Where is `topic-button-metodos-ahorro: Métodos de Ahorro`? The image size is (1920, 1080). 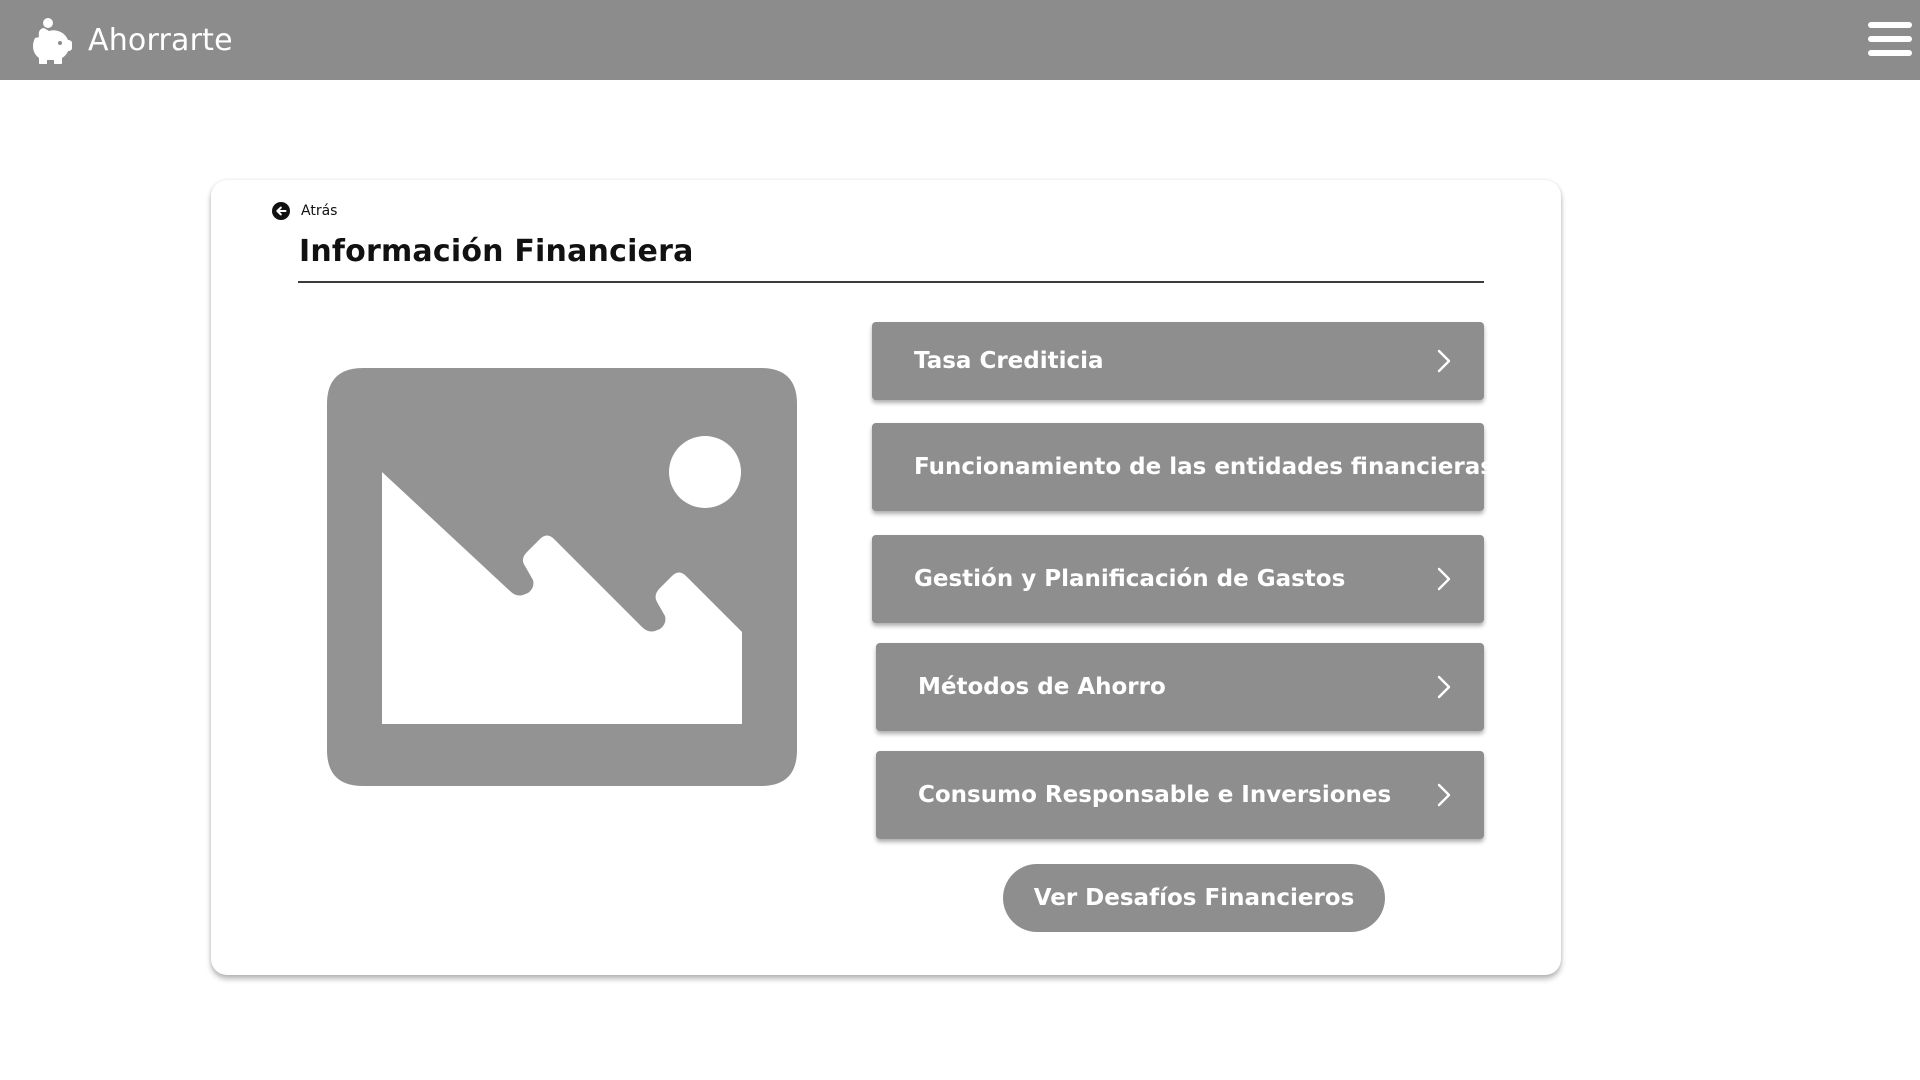 topic-button-metodos-ahorro: Métodos de Ahorro is located at coordinates (1180, 687).